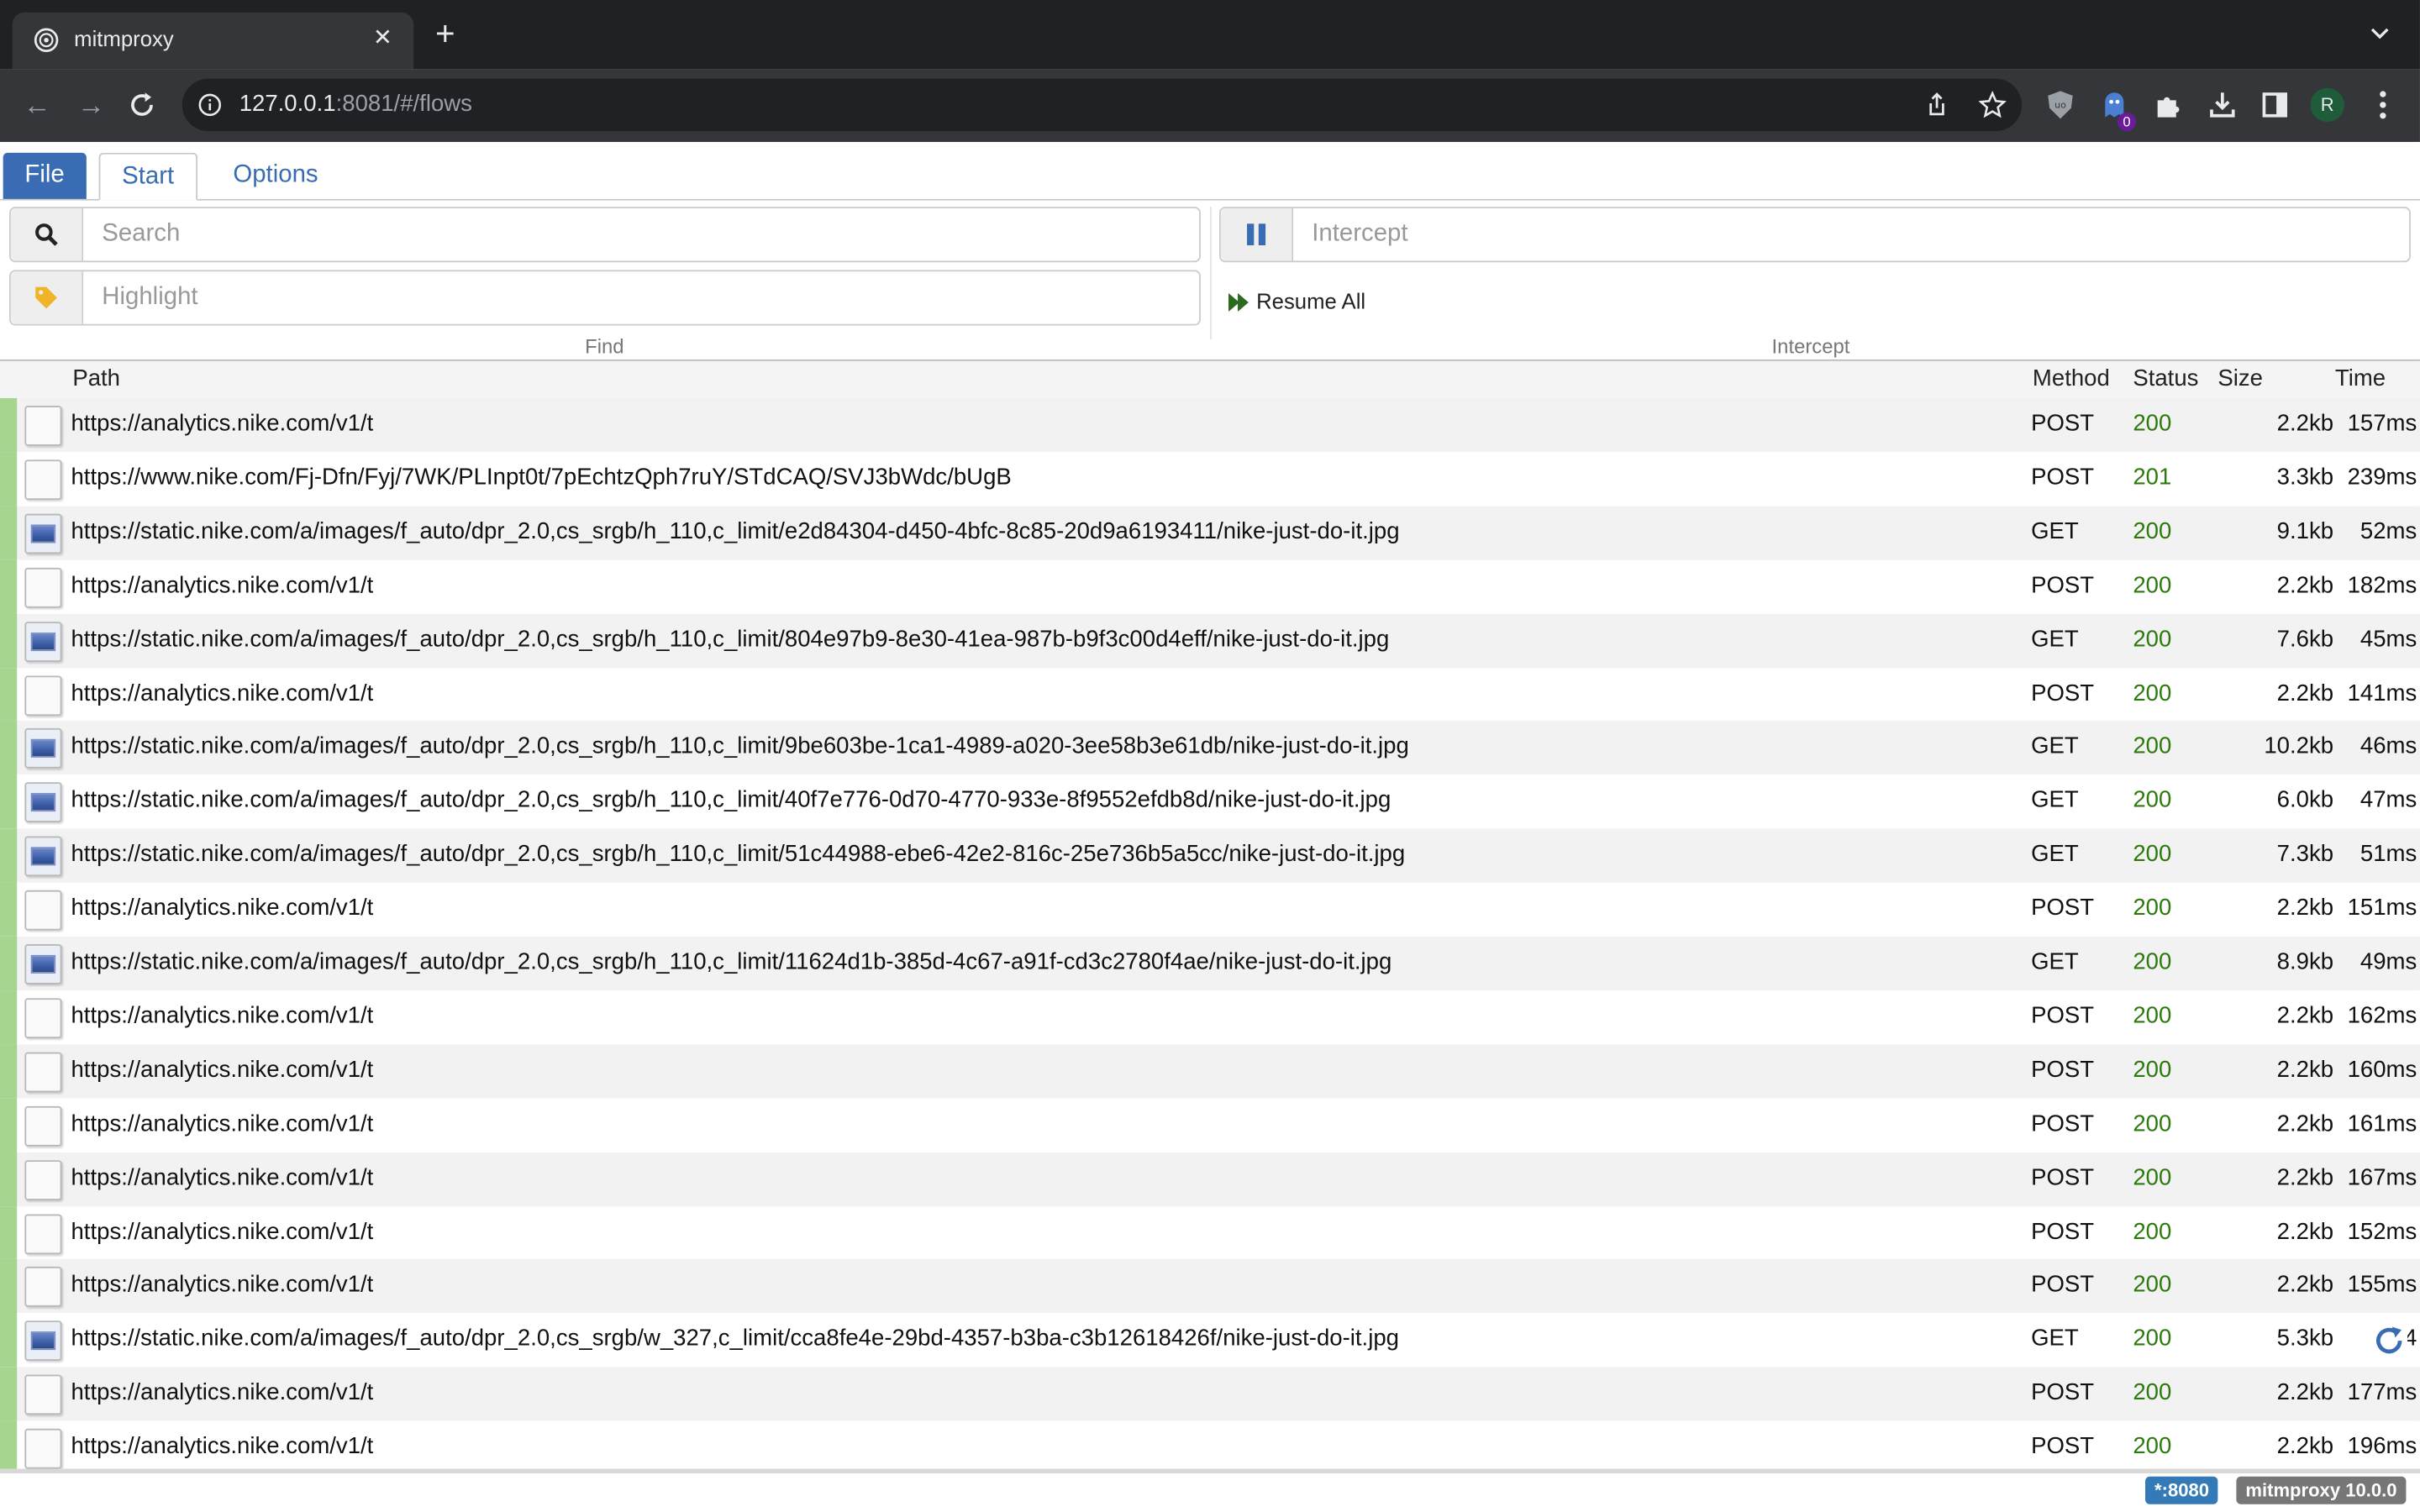 The height and width of the screenshot is (1512, 2420). What do you see at coordinates (91, 105) in the screenshot?
I see `forward-icon: →` at bounding box center [91, 105].